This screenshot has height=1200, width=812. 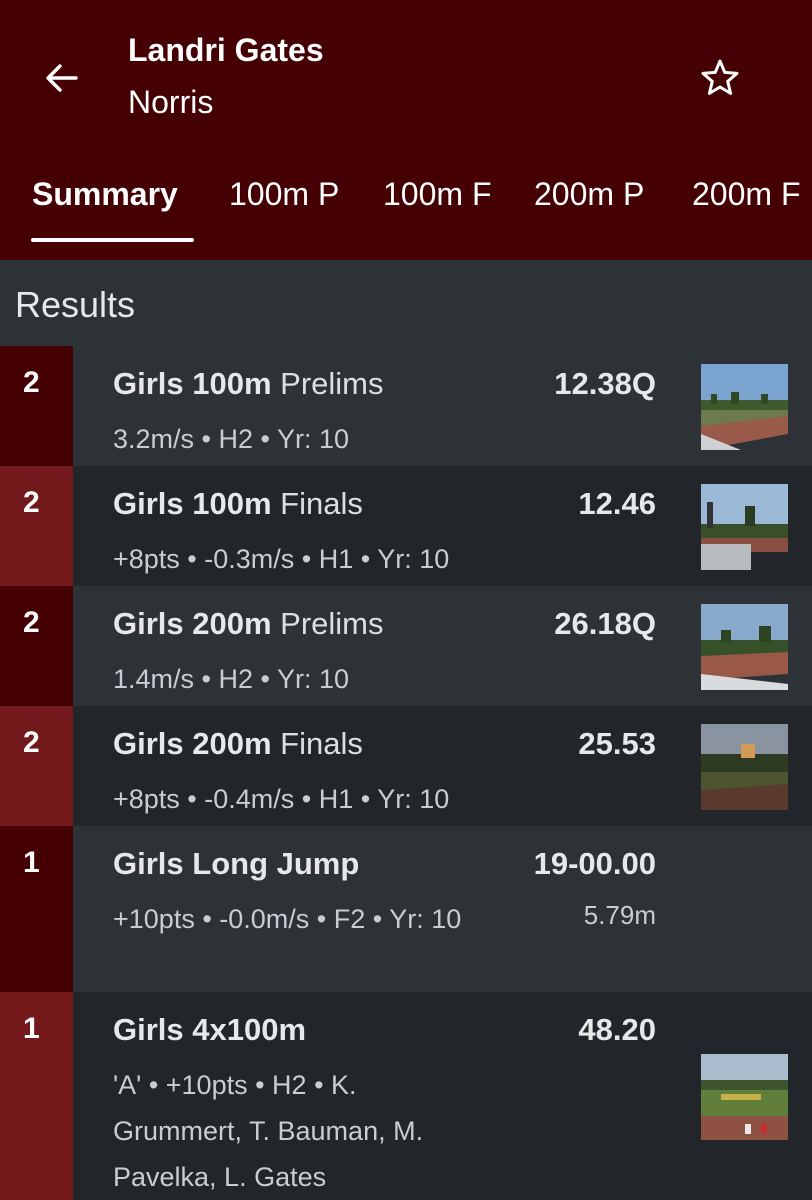 I want to click on event-name: Girls 100m Prelims, so click(x=248, y=384).